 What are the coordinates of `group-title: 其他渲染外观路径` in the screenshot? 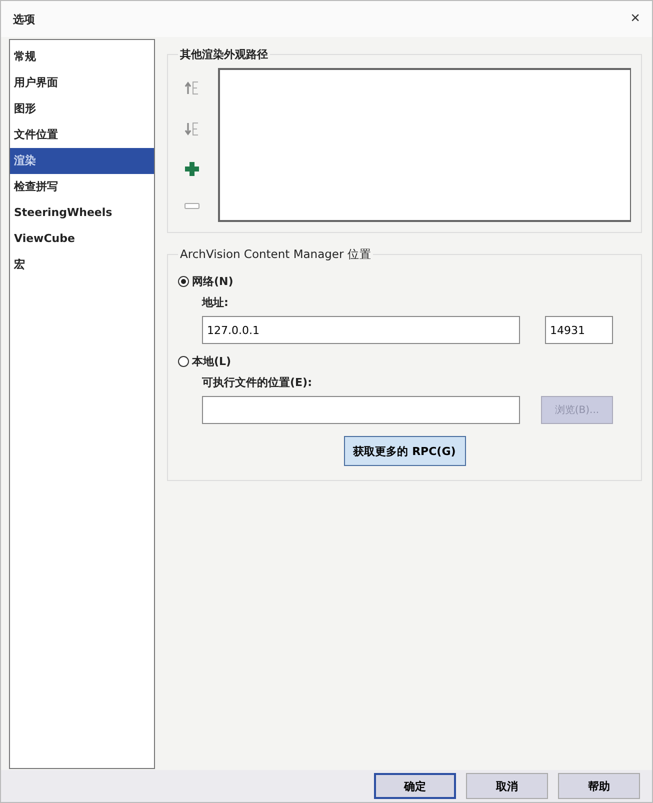 It's located at (224, 54).